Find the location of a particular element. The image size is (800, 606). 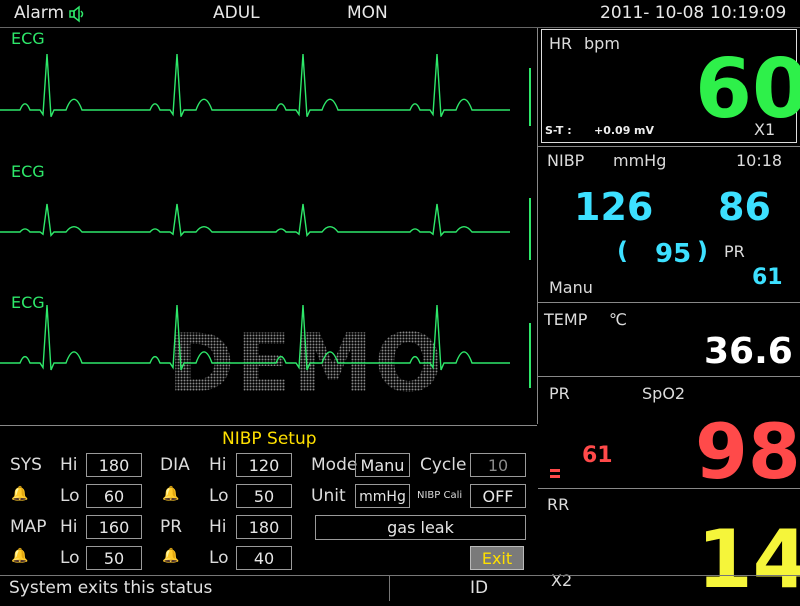

sys-label: SYS is located at coordinates (26, 465).